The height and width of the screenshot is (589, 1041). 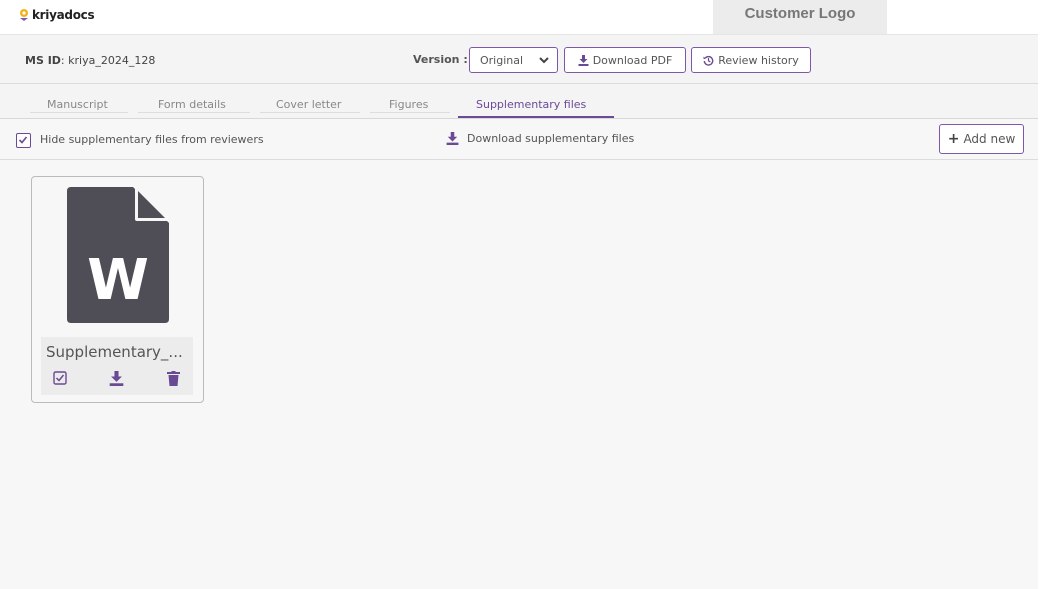 I want to click on add-new-button: + Add new, so click(x=981, y=139).